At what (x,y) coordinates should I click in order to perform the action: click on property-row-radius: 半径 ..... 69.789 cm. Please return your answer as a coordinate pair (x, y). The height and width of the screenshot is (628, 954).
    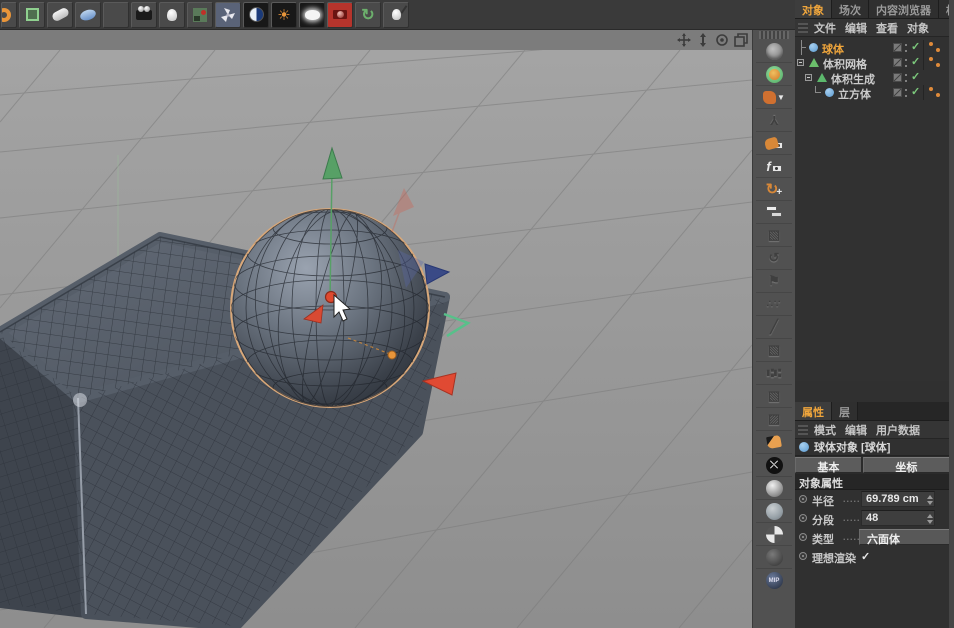
    Looking at the image, I should click on (872, 499).